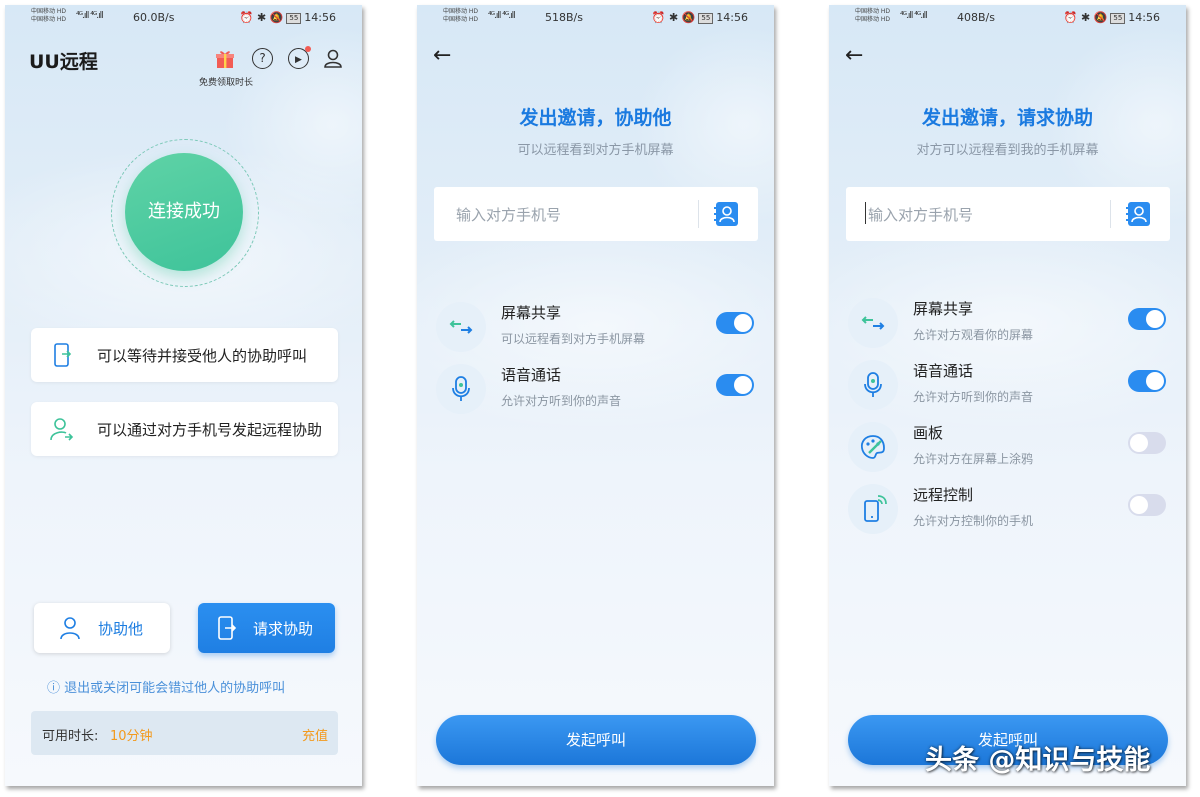  Describe the element at coordinates (62, 355) in the screenshot. I see `phone-incoming-icon` at that location.